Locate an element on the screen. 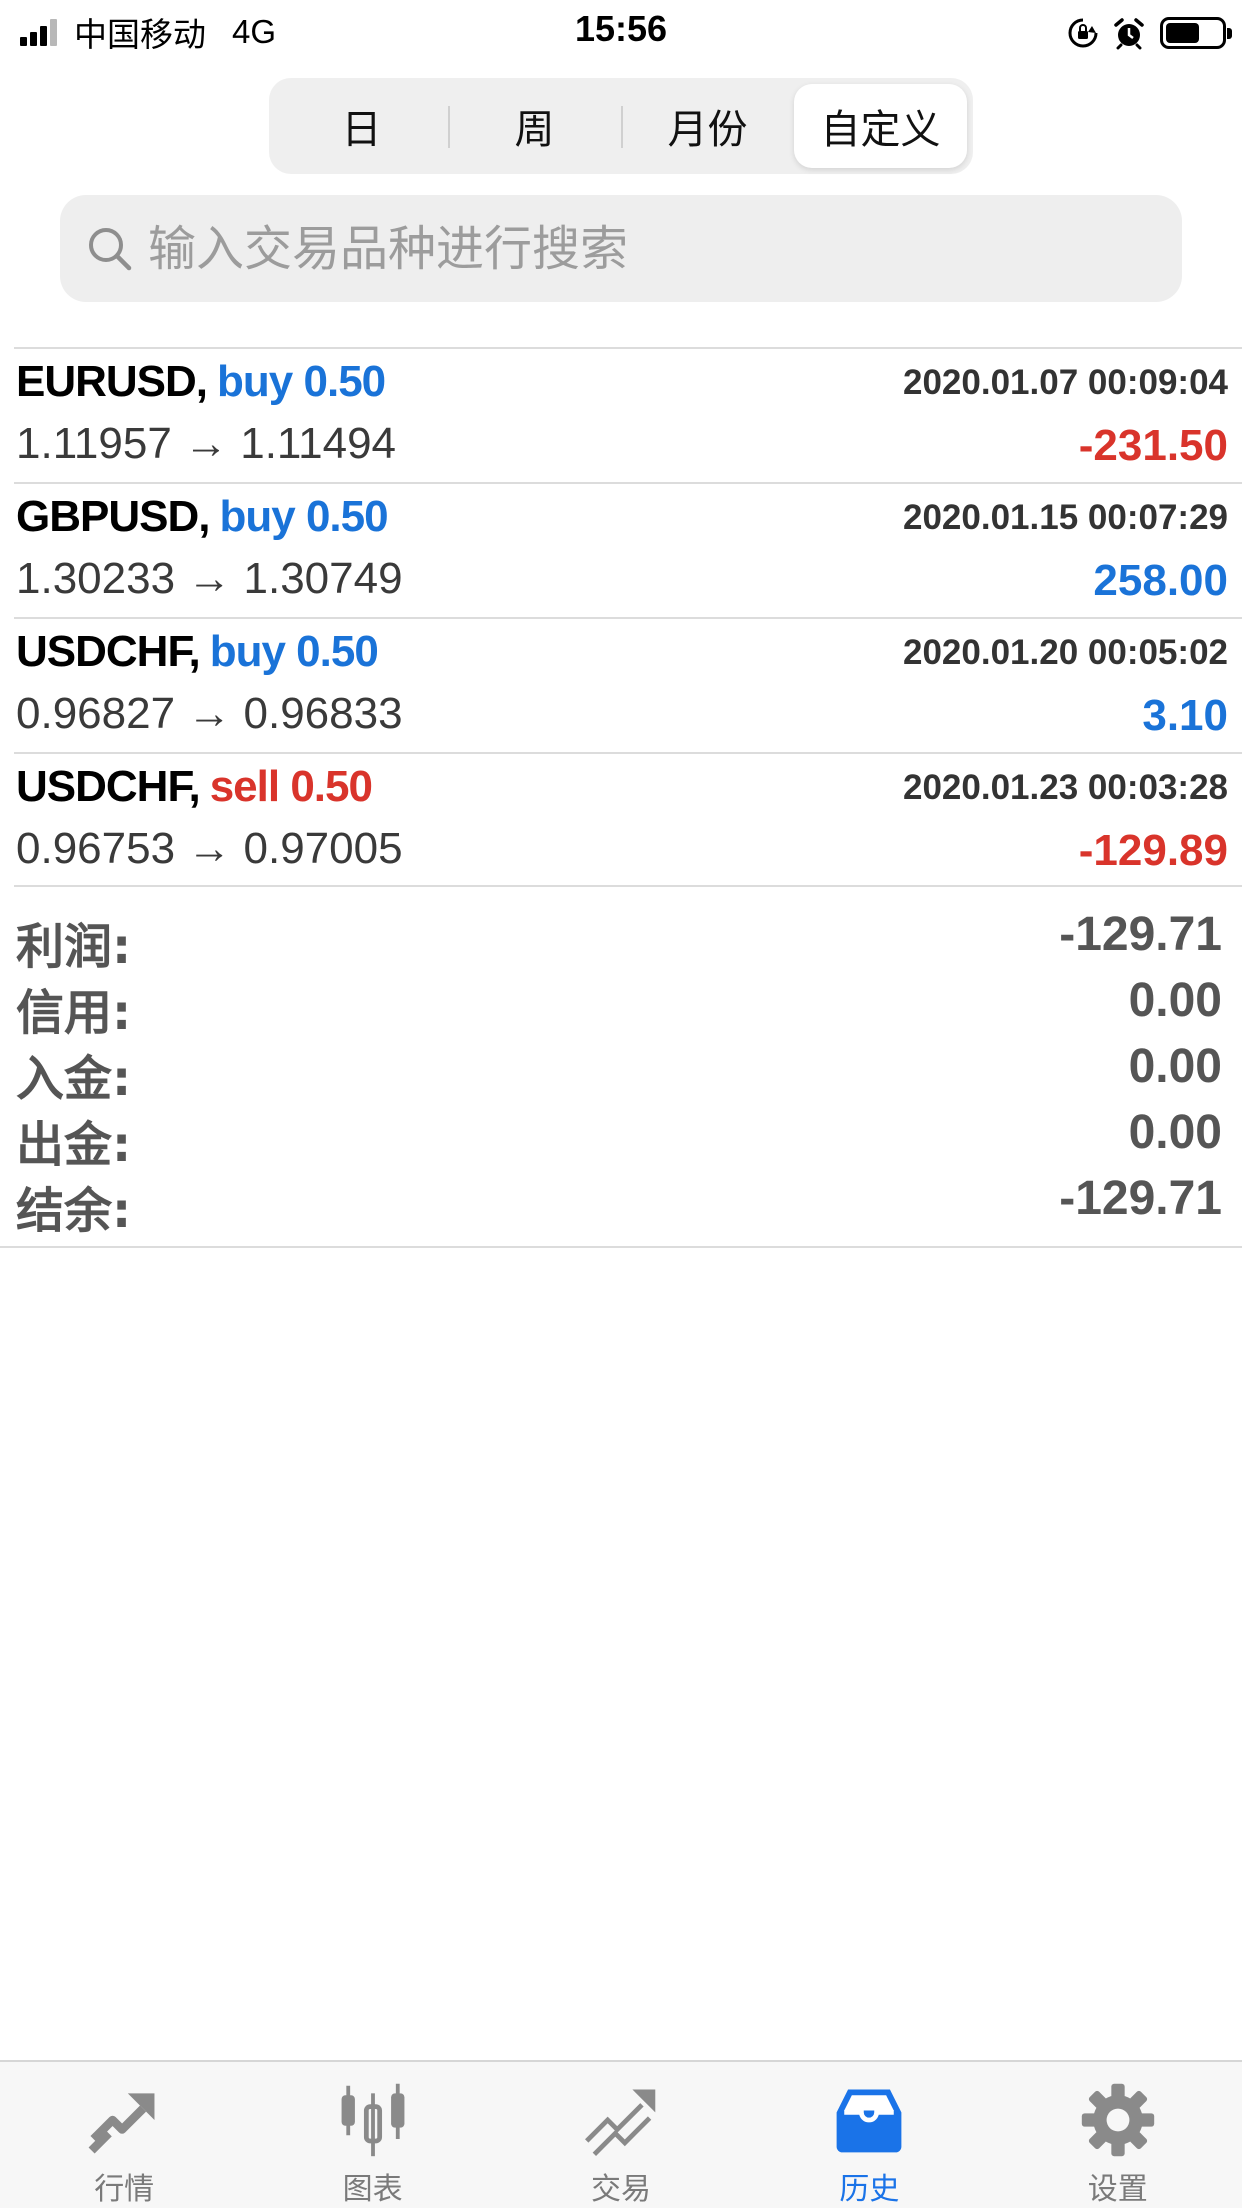  bottom-tab-bar: 行情 图表 交易 历史 设置 is located at coordinates (621, 2134).